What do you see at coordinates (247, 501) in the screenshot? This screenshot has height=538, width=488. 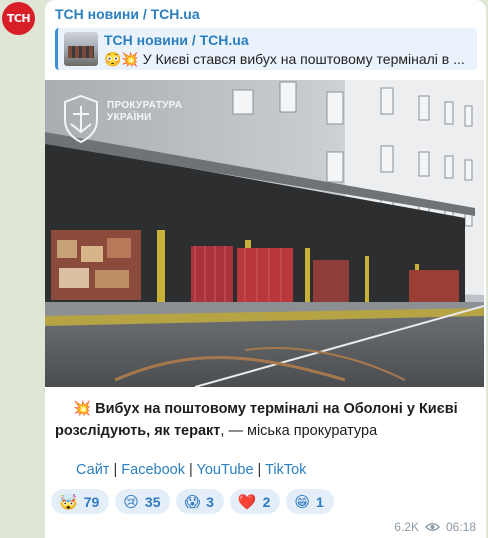 I see `heart-icon: ❤️` at bounding box center [247, 501].